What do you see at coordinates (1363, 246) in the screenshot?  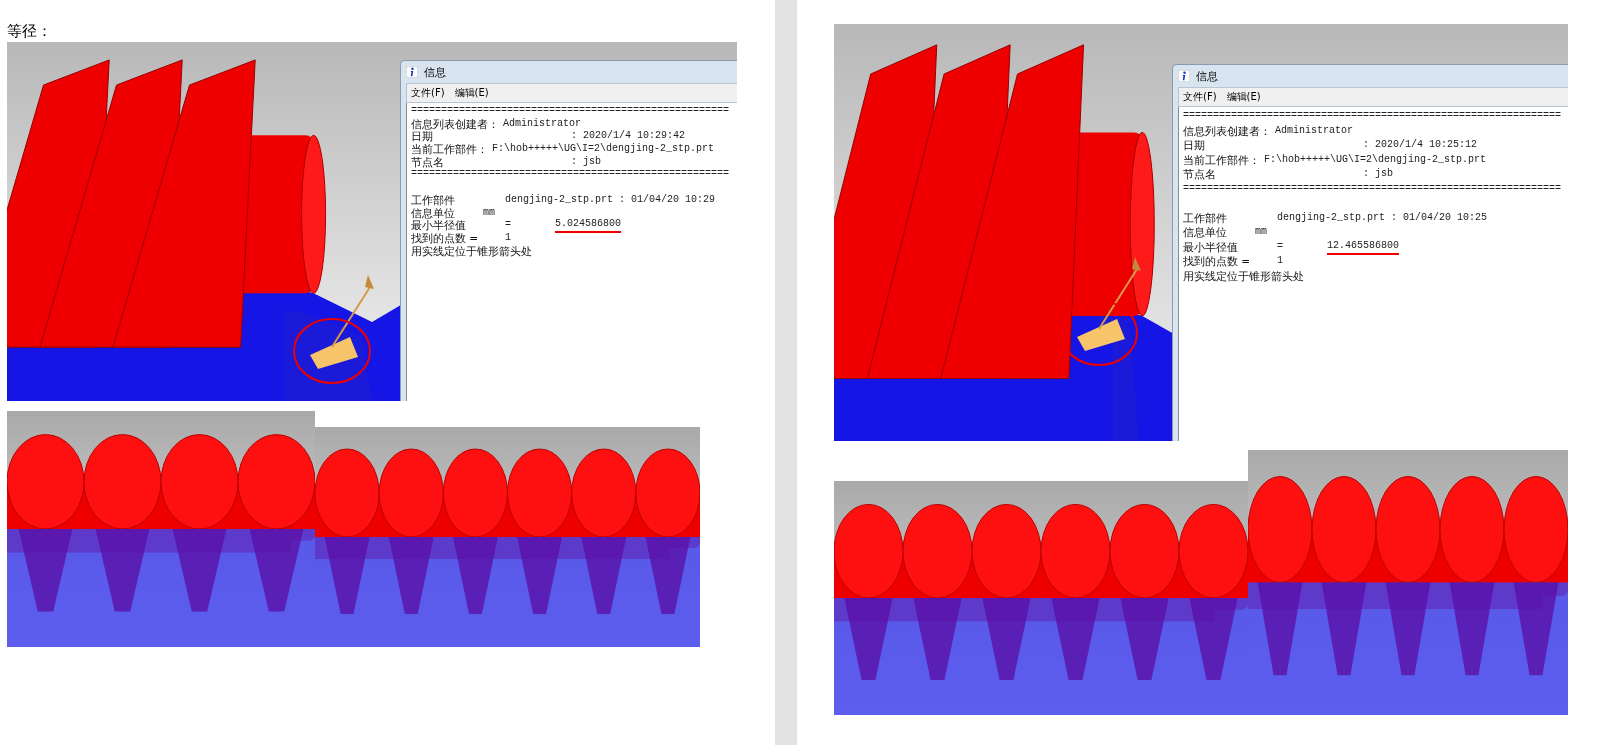 I see `info-value: 12.465586800` at bounding box center [1363, 246].